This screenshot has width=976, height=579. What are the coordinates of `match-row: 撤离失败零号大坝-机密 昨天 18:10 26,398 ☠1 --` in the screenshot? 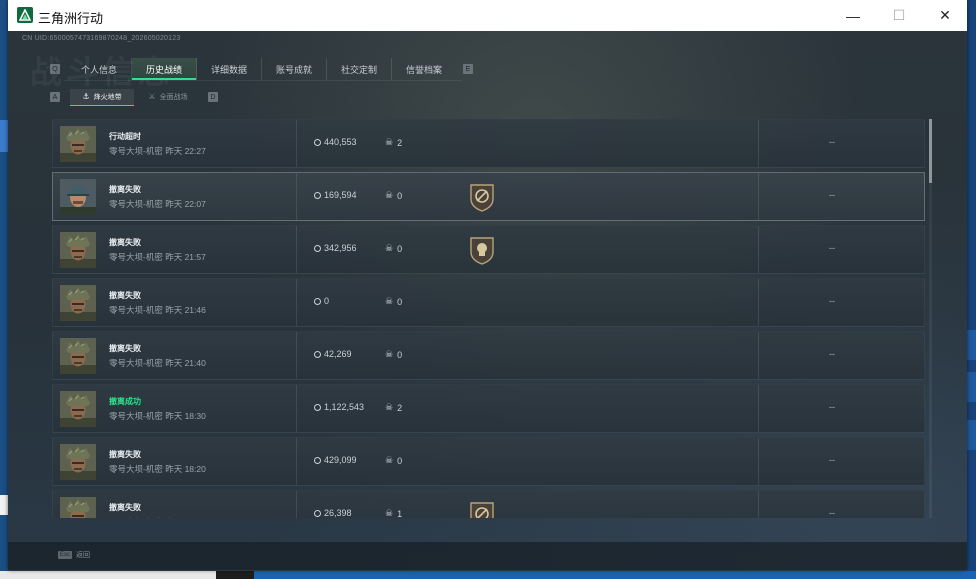 It's located at (488, 504).